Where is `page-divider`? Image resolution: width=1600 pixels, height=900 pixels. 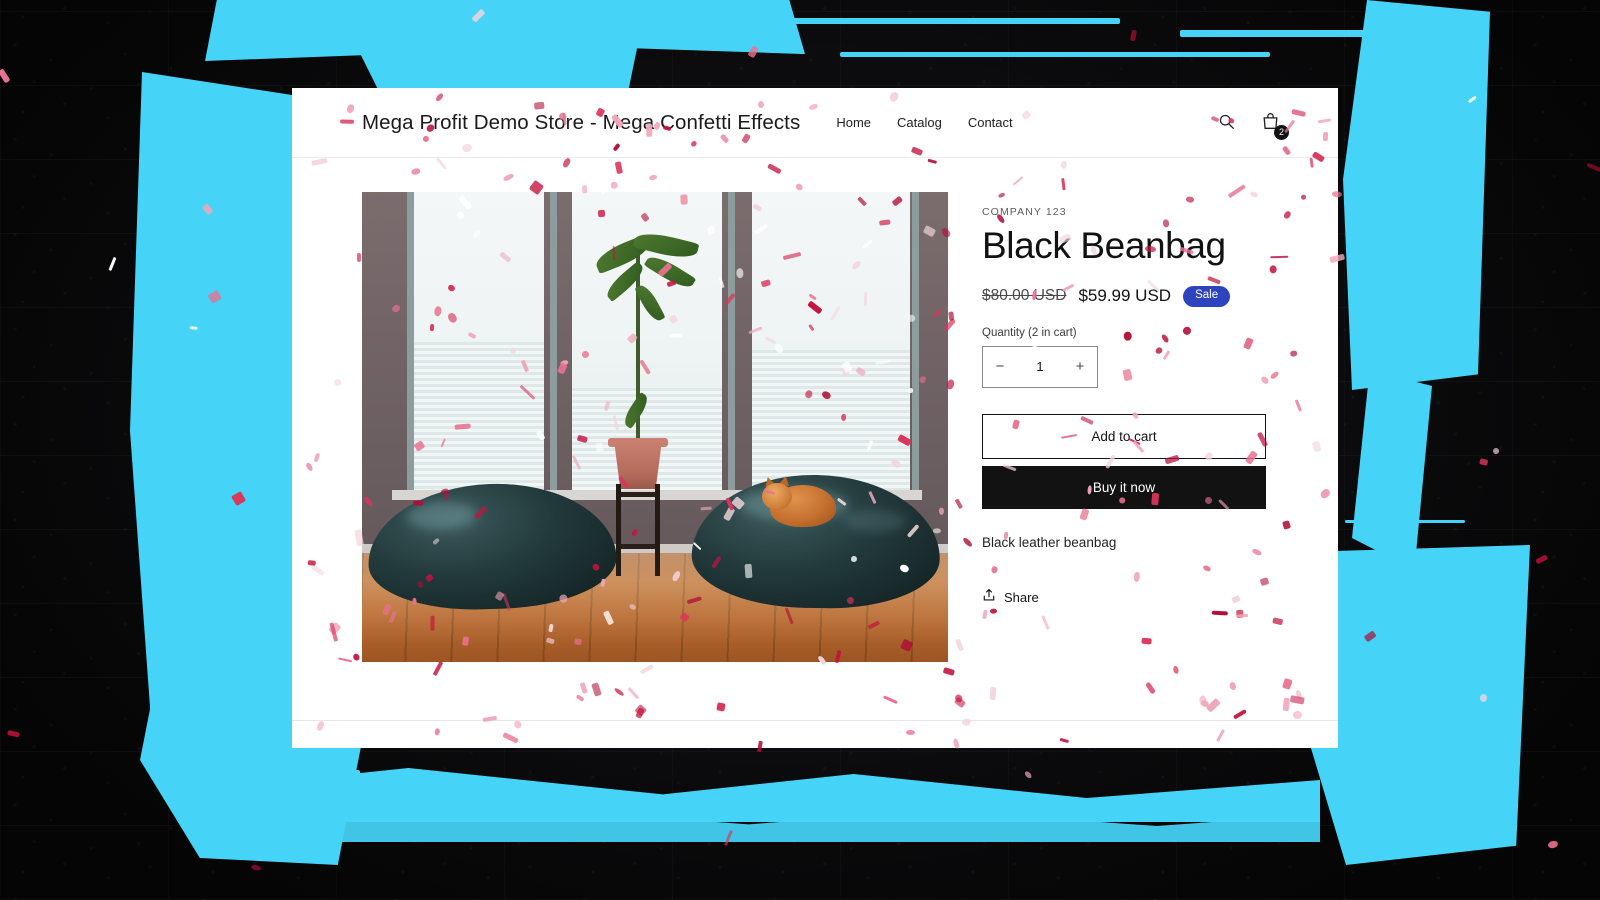
page-divider is located at coordinates (815, 720).